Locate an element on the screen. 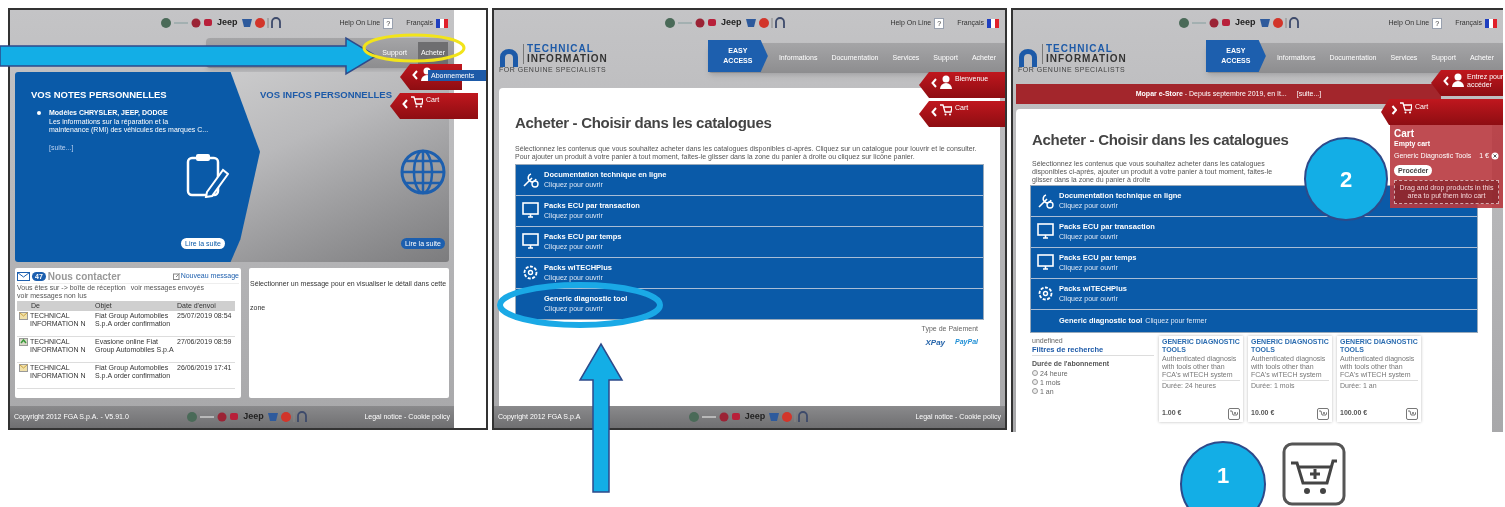 This screenshot has height=507, width=1505. envelope-arrow-icon is located at coordinates (23, 342).